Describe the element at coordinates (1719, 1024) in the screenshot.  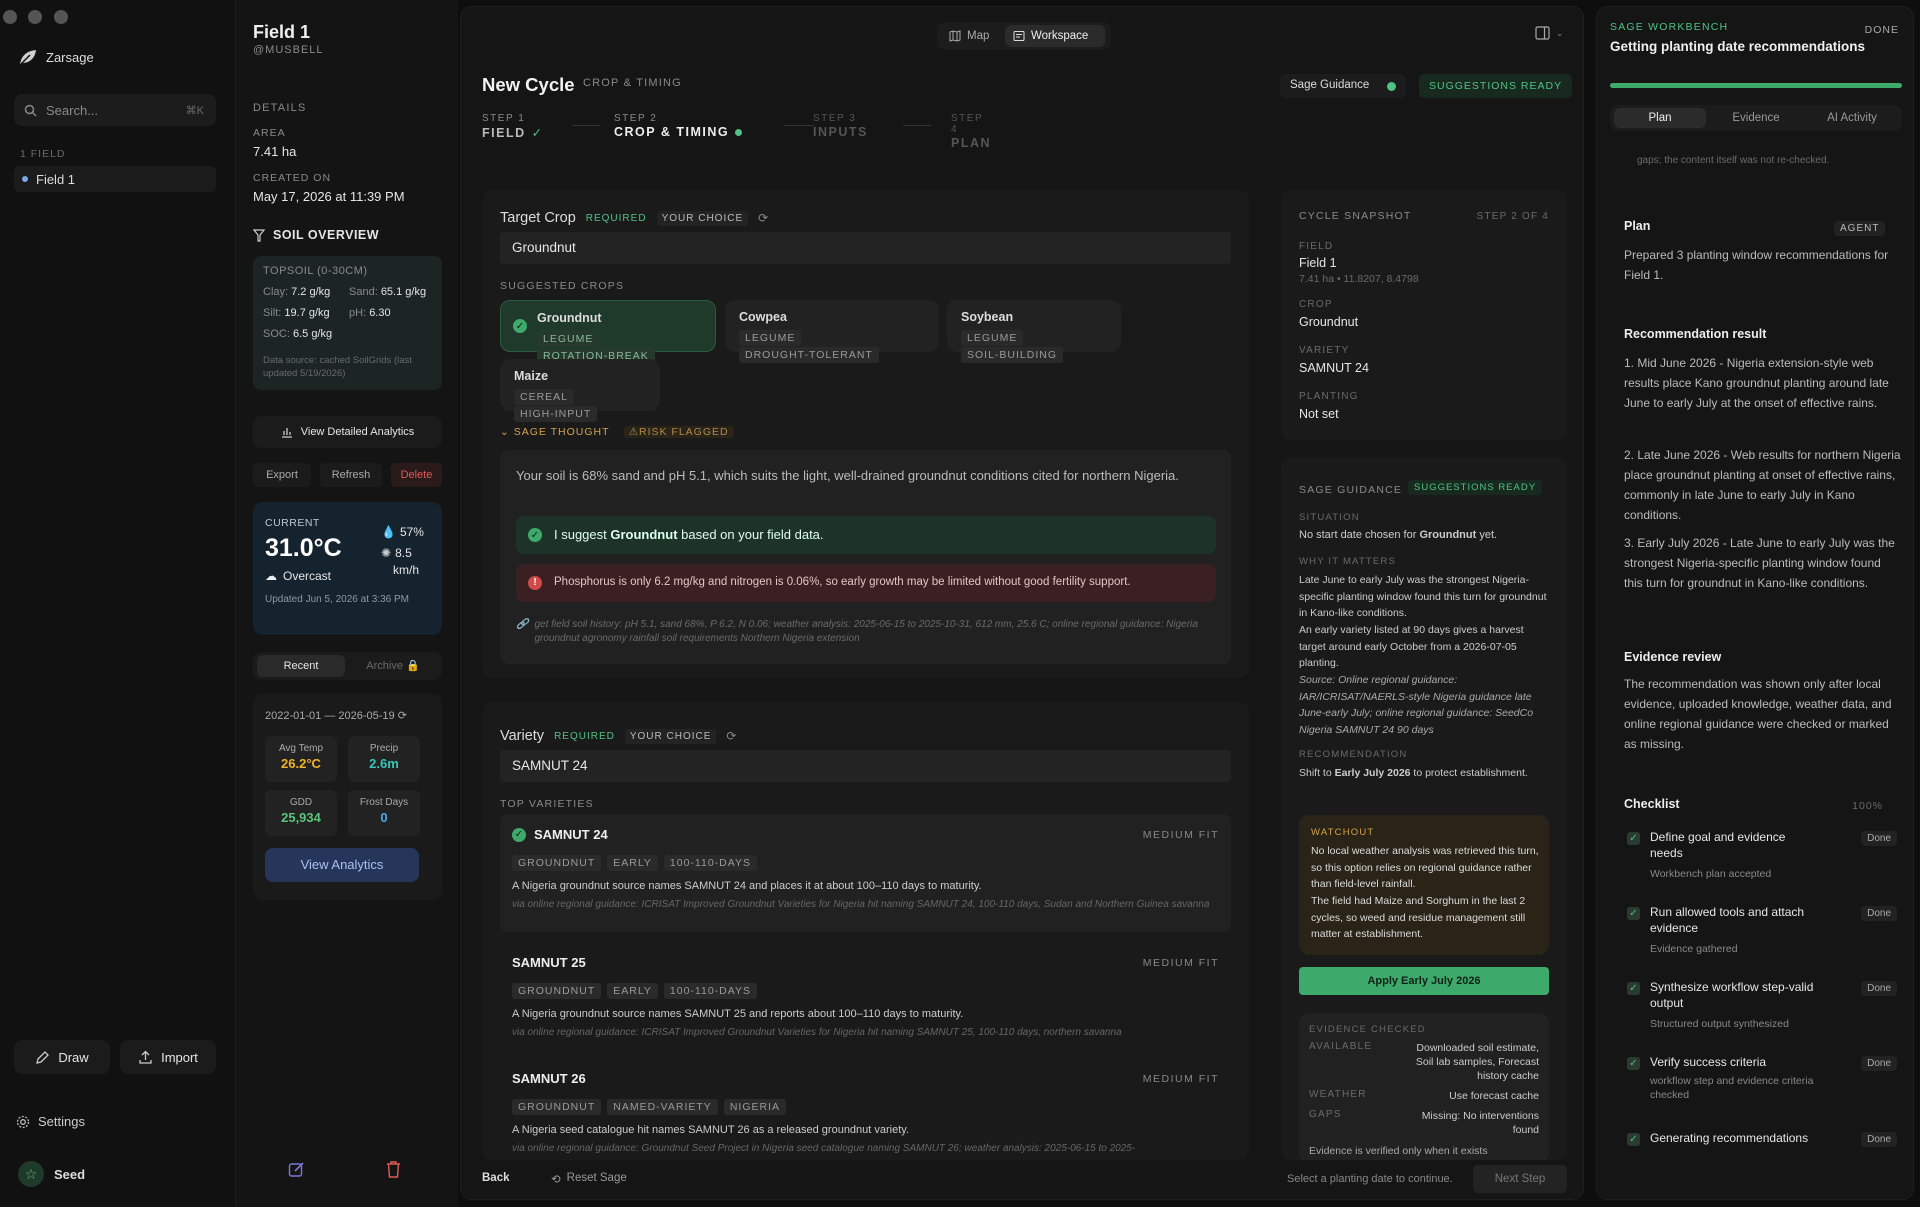
I see `checklist-item-subtitle: Structured output synthesized` at that location.